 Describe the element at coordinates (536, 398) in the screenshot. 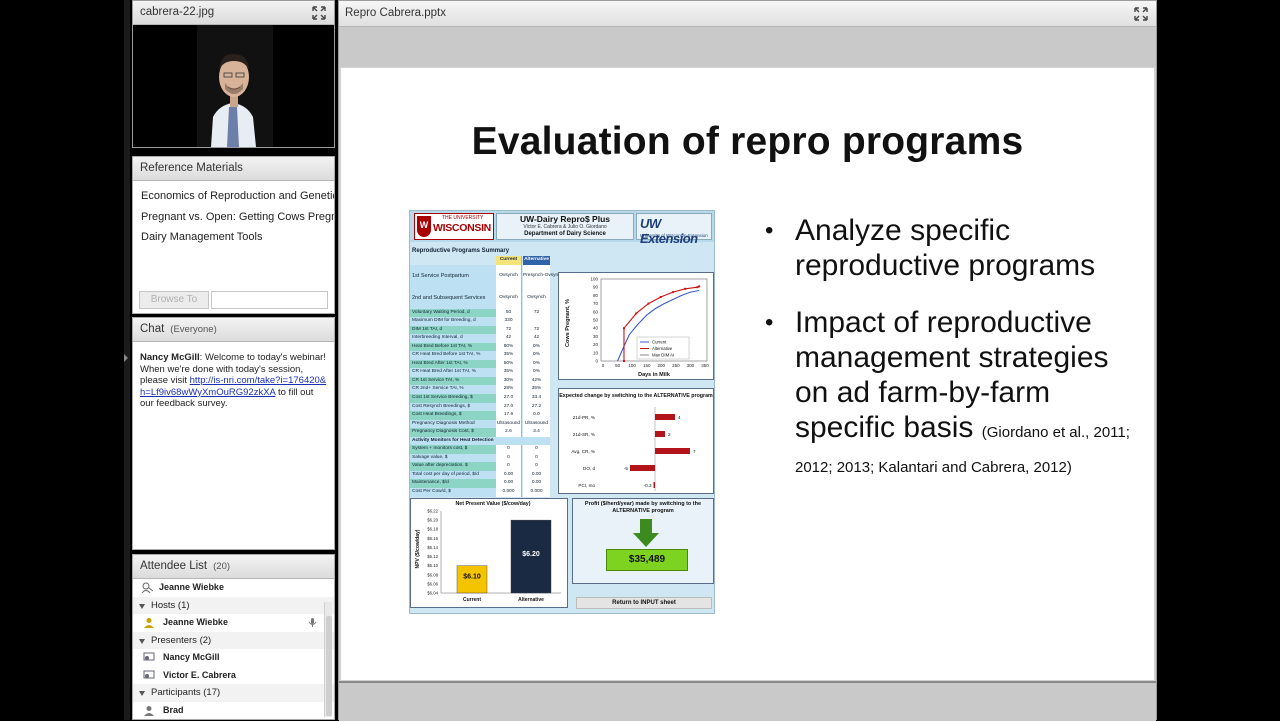

I see `alternative-cell: 33.4` at that location.